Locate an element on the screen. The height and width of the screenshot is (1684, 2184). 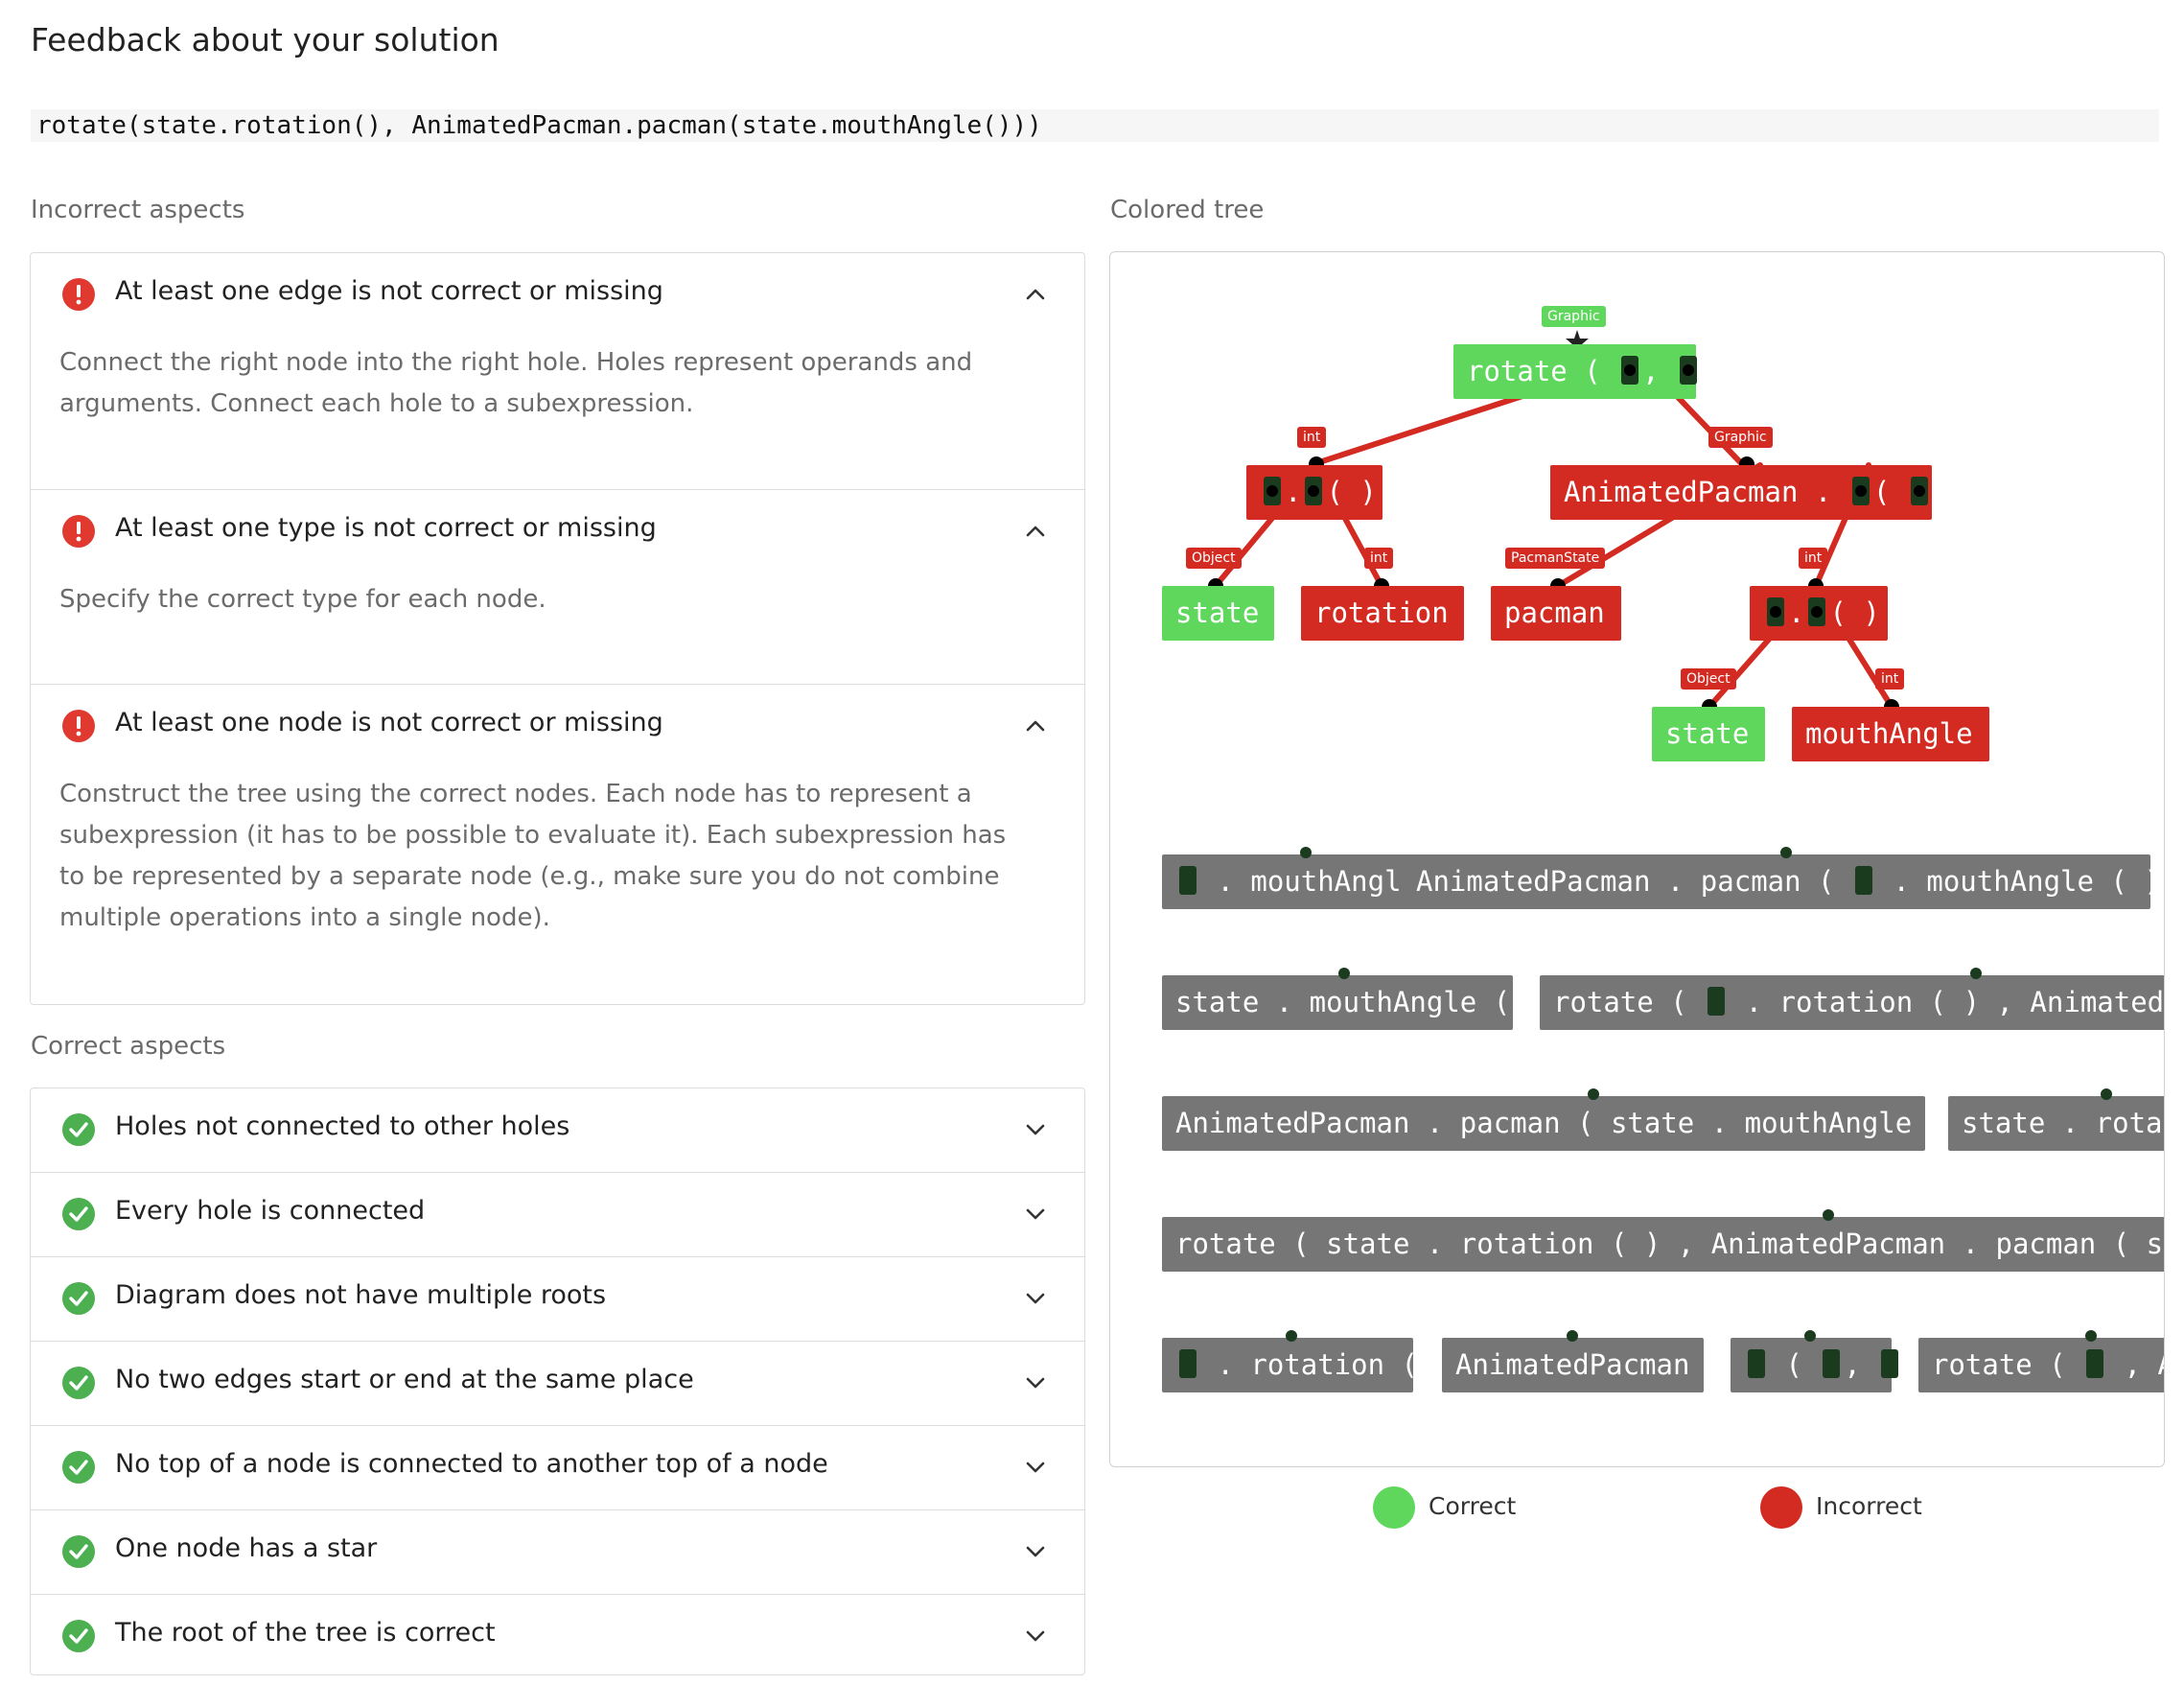
palette-node: . mouthAngle ( ) is located at coordinates (1323, 881).